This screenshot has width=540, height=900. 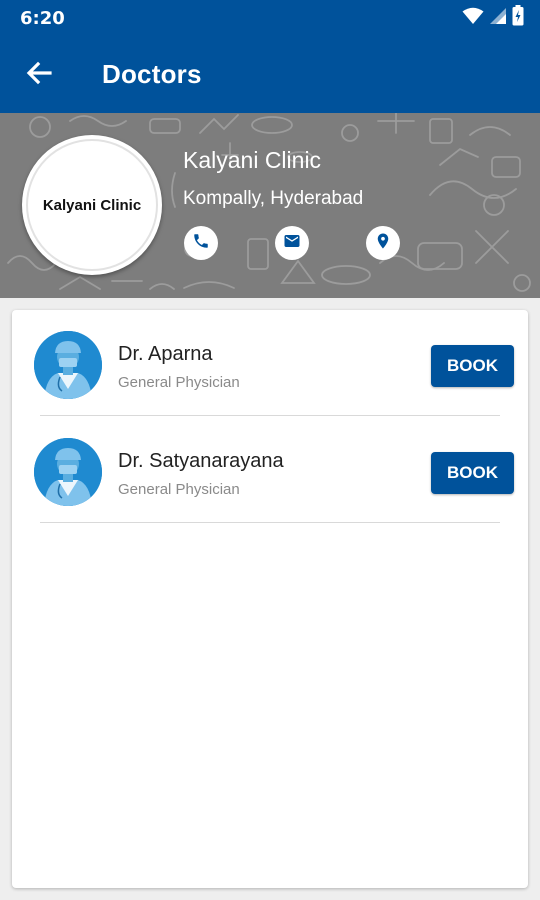 What do you see at coordinates (42, 18) in the screenshot?
I see `status-time: 6:20` at bounding box center [42, 18].